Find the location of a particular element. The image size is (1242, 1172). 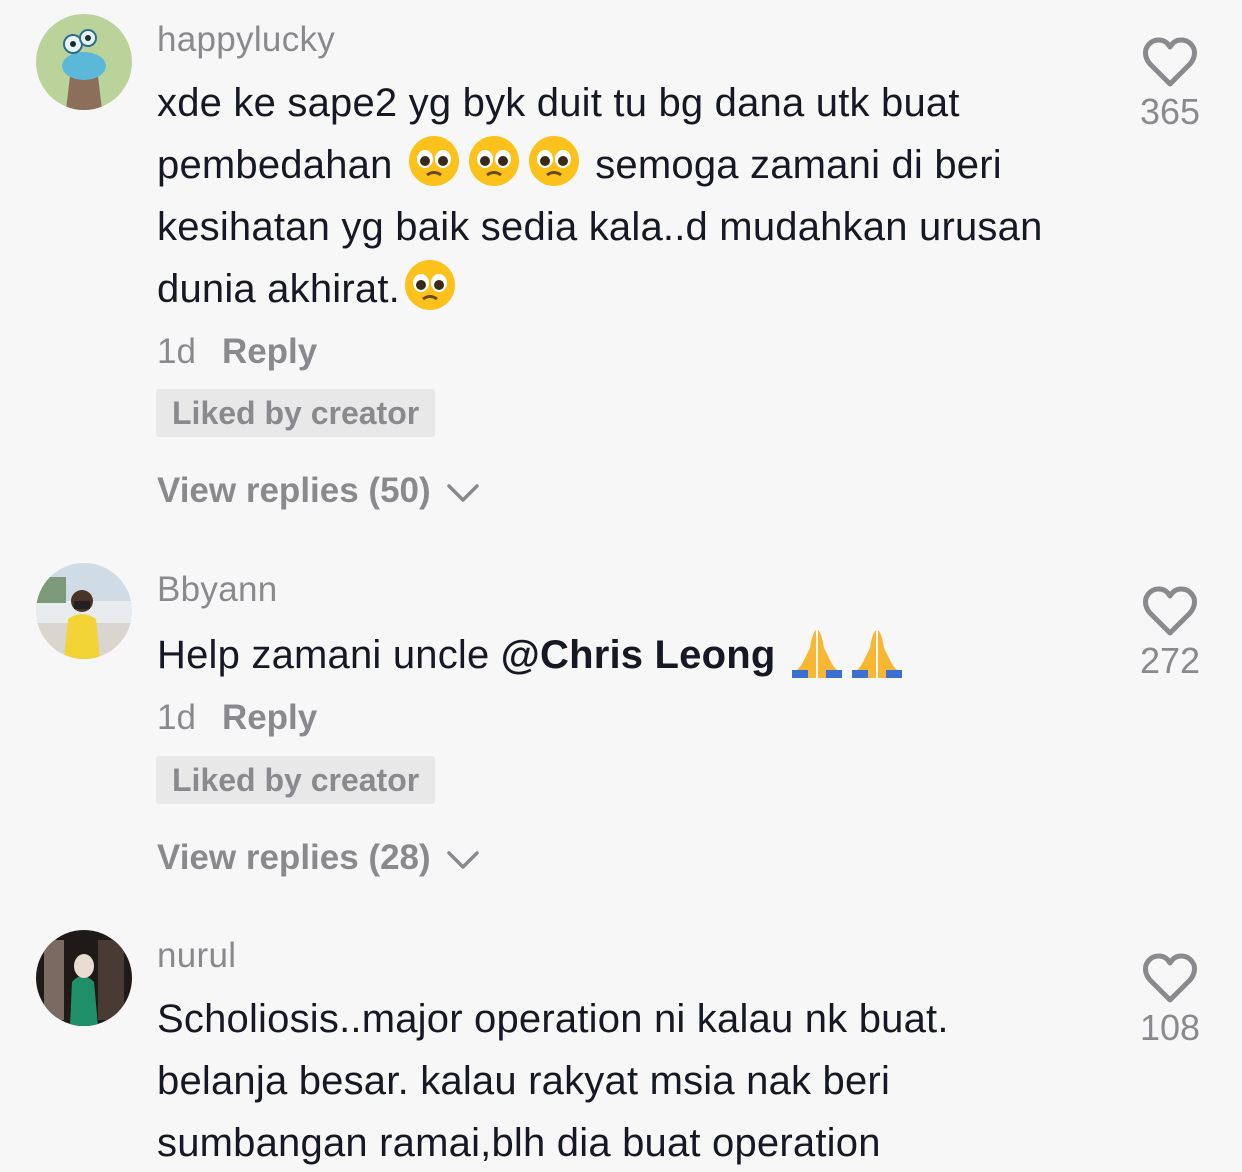

comment-text: Help zamani uncle @Chris Leong is located at coordinates (627, 655).